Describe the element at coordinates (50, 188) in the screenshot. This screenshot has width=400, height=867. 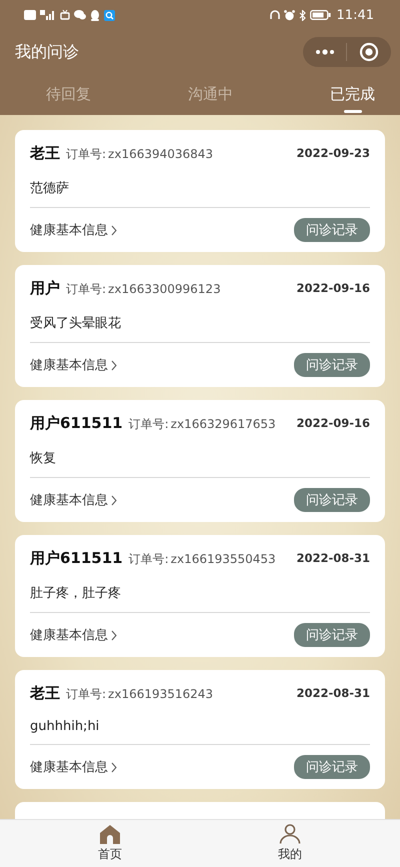
I see `complaint-text: 范德萨` at that location.